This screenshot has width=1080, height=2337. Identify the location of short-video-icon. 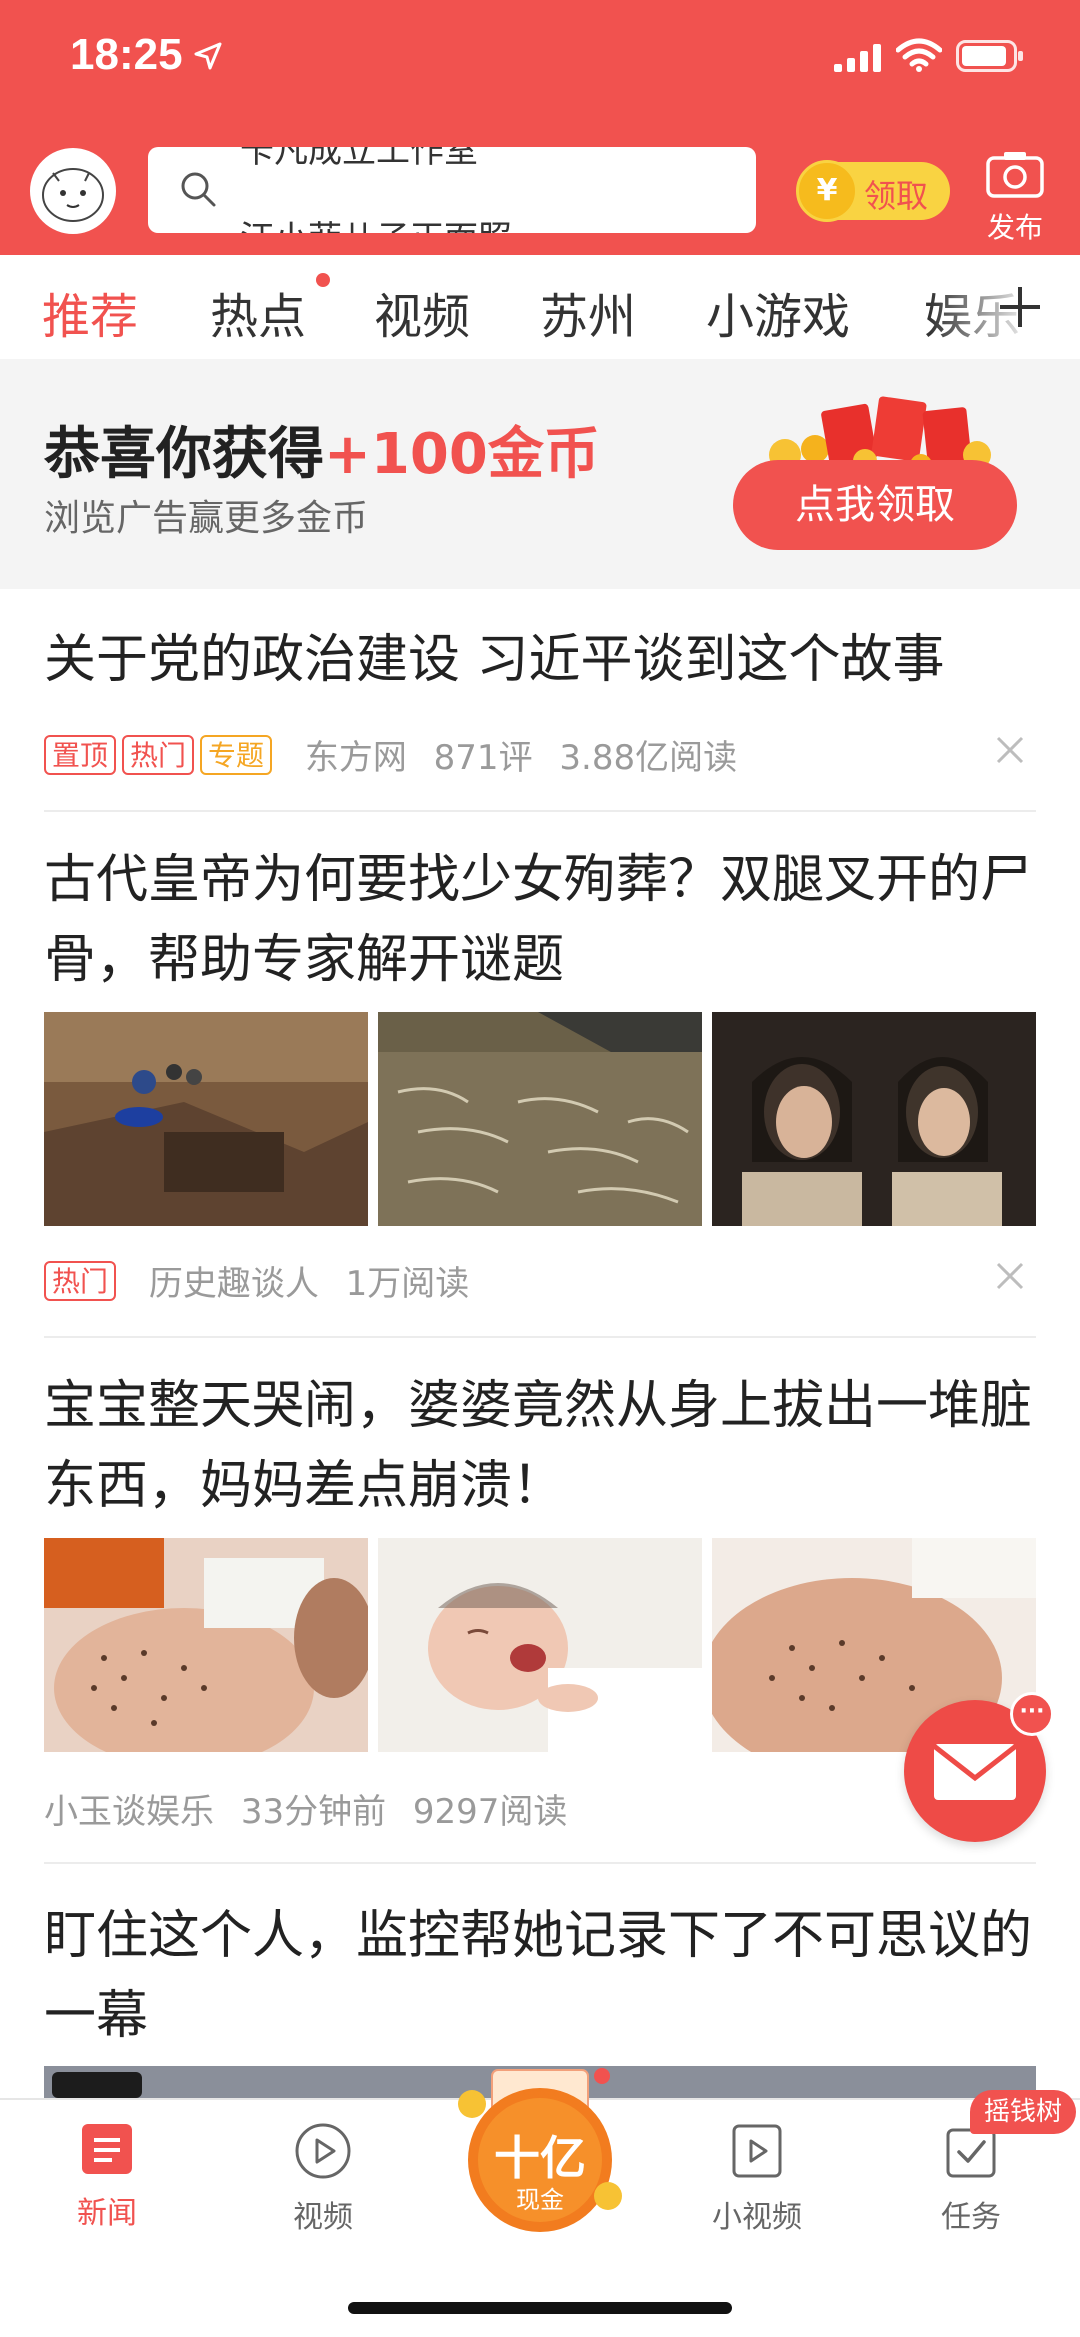
(757, 2151).